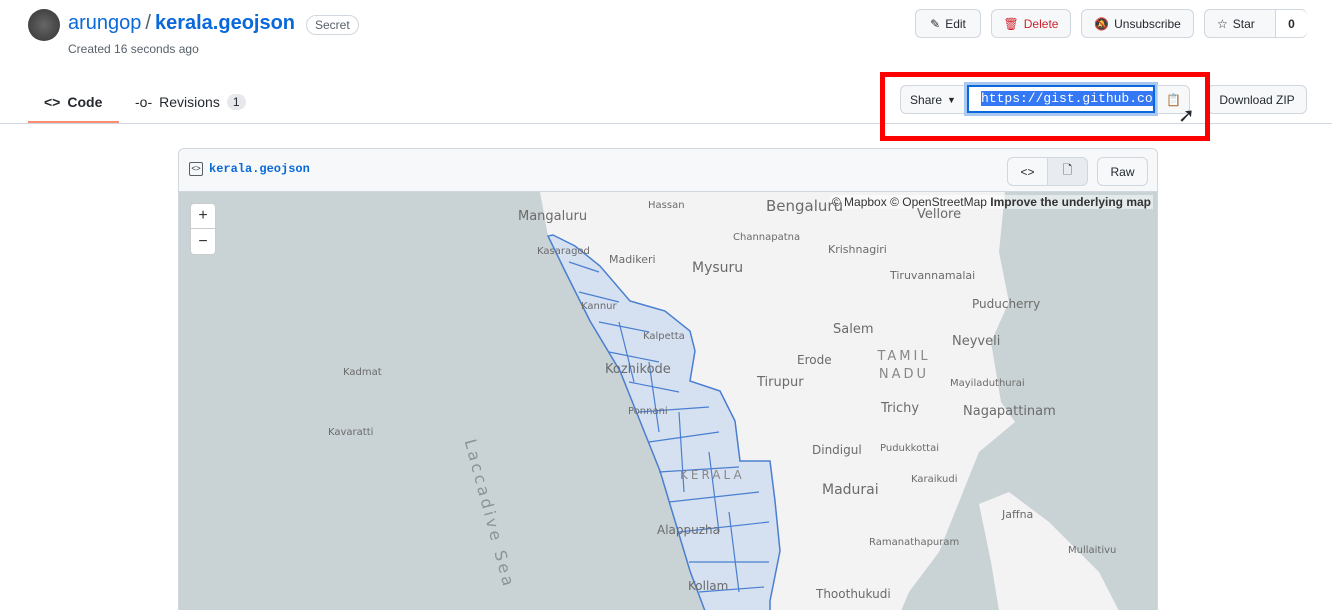 The image size is (1332, 610). I want to click on tab-code: <> Code, so click(73, 101).